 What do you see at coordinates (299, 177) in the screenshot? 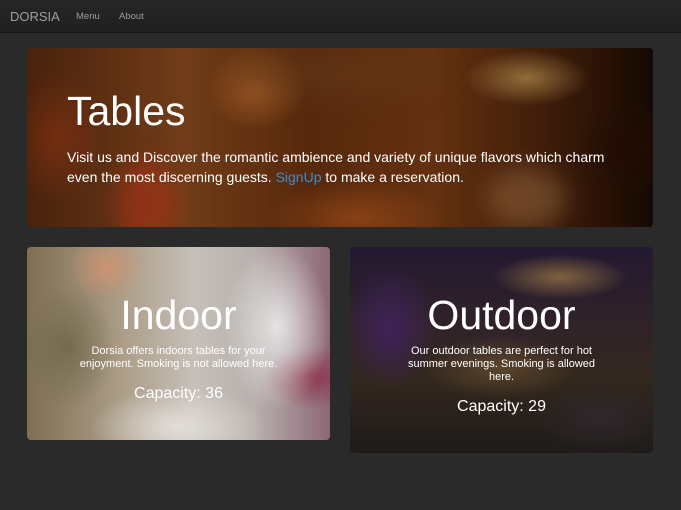
I see `signup-link: SignUp` at bounding box center [299, 177].